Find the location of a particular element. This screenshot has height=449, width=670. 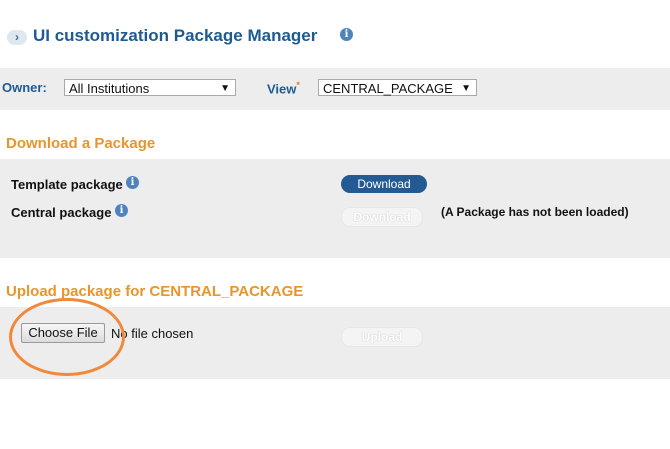

page-title: UI customization Package Manager is located at coordinates (175, 35).